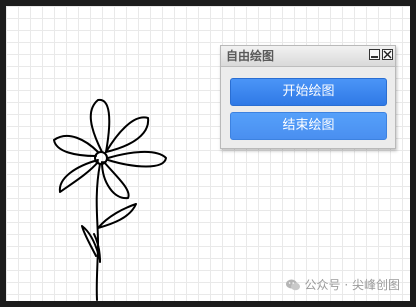 The height and width of the screenshot is (307, 416). What do you see at coordinates (117, 216) in the screenshot?
I see `leaf-right` at bounding box center [117, 216].